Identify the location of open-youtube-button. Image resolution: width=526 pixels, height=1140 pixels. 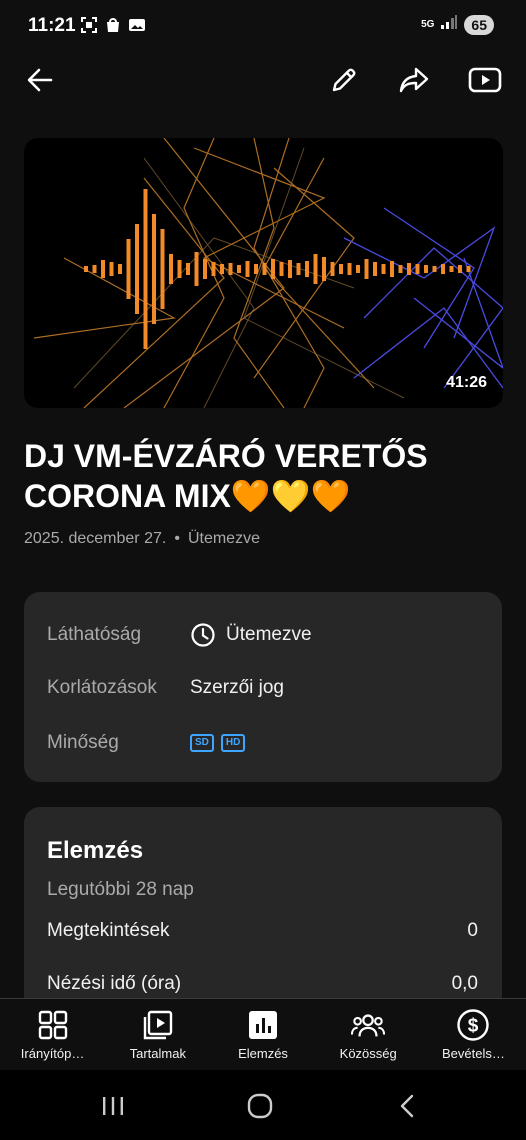
(485, 80).